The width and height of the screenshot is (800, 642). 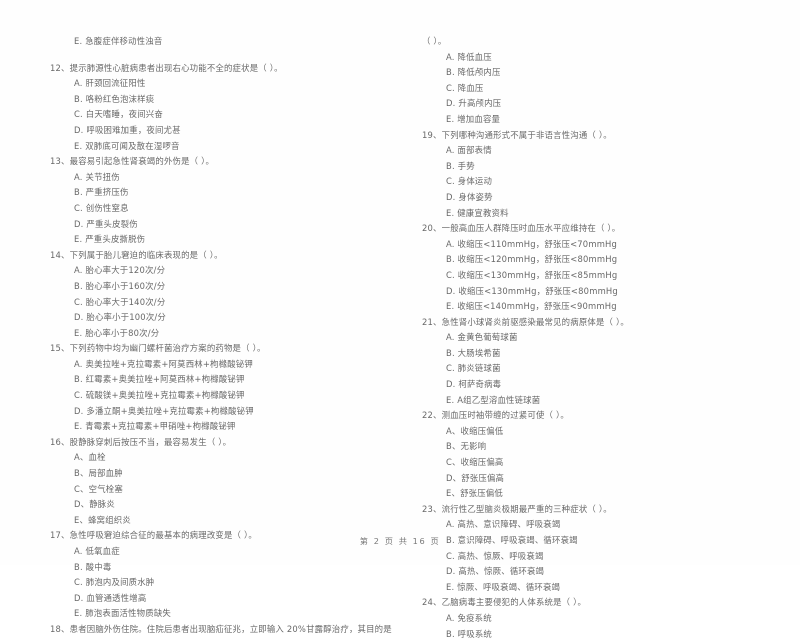 I want to click on answer-option: C、收缩压偏高, so click(x=475, y=462).